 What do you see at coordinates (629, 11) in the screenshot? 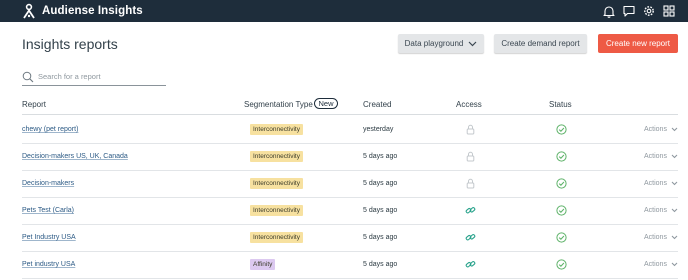
I see `chat-icon` at bounding box center [629, 11].